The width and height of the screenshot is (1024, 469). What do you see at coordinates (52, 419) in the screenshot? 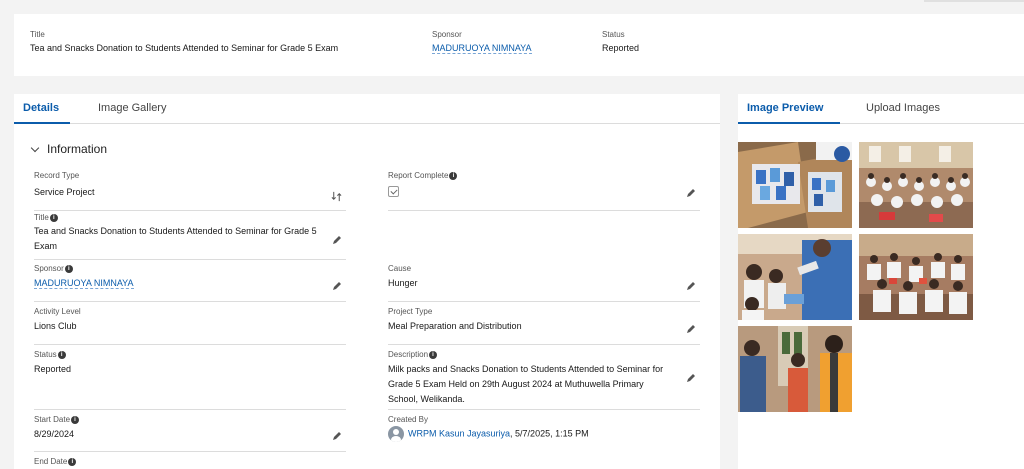
I see `field-label: Start Date` at bounding box center [52, 419].